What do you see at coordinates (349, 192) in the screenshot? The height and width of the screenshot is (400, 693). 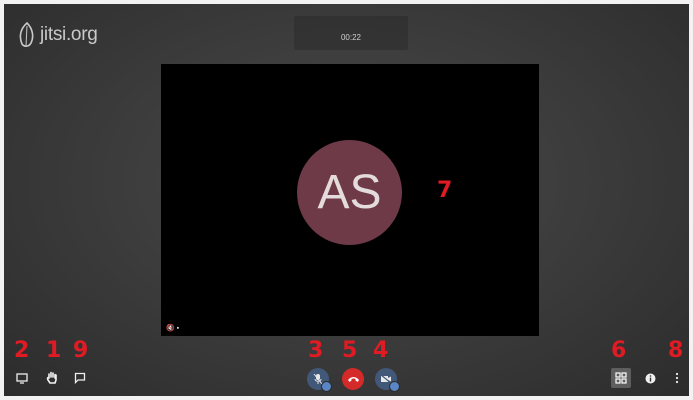 I see `participant-avatar: AS` at bounding box center [349, 192].